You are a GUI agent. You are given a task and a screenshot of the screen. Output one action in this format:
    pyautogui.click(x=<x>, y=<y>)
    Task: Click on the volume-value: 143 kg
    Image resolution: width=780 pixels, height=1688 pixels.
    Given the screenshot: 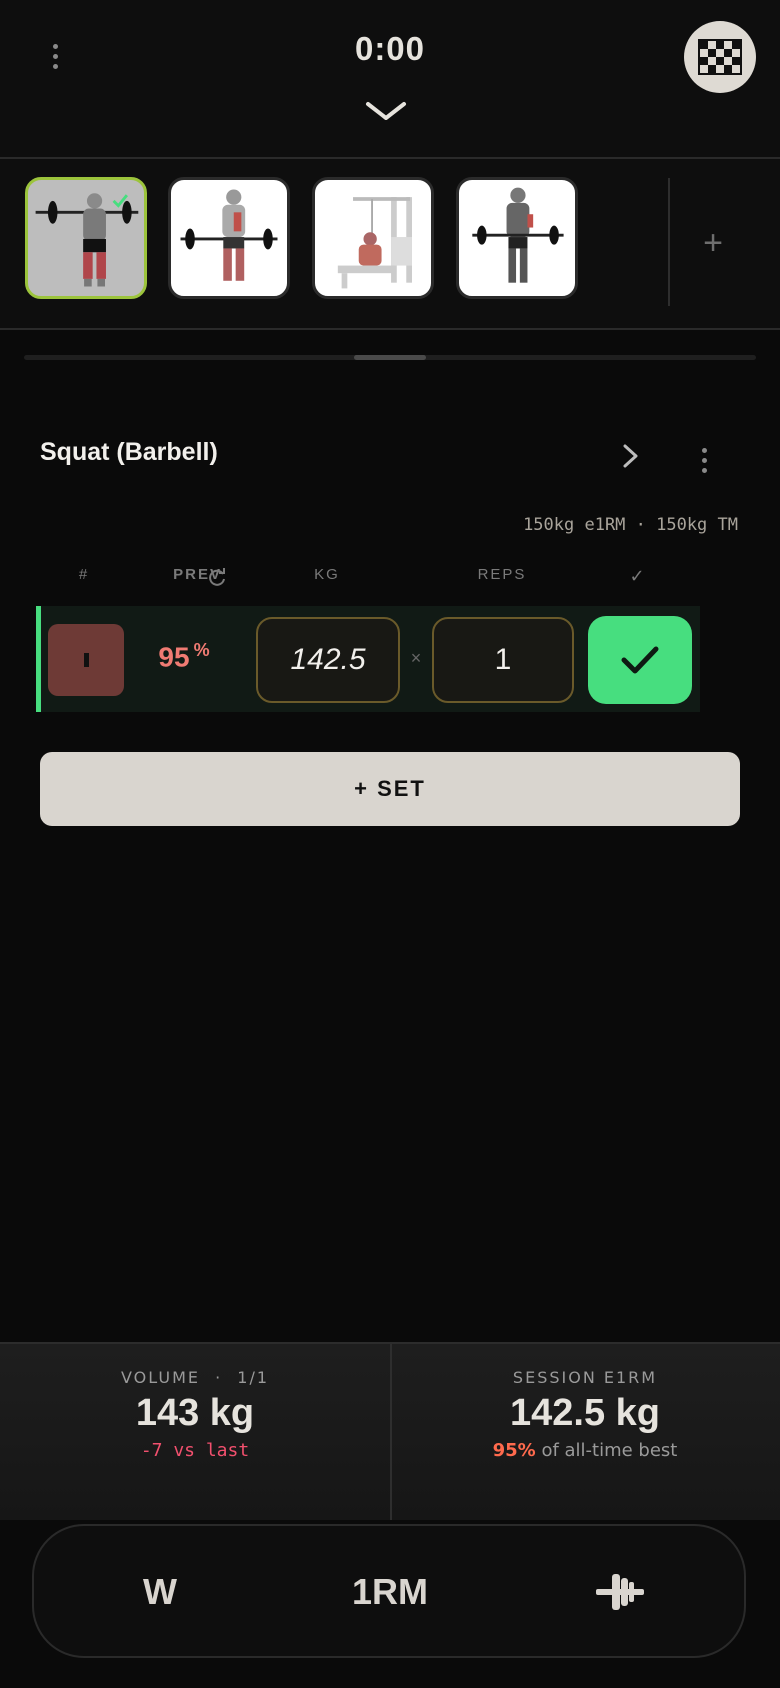 What is the action you would take?
    pyautogui.click(x=195, y=1413)
    